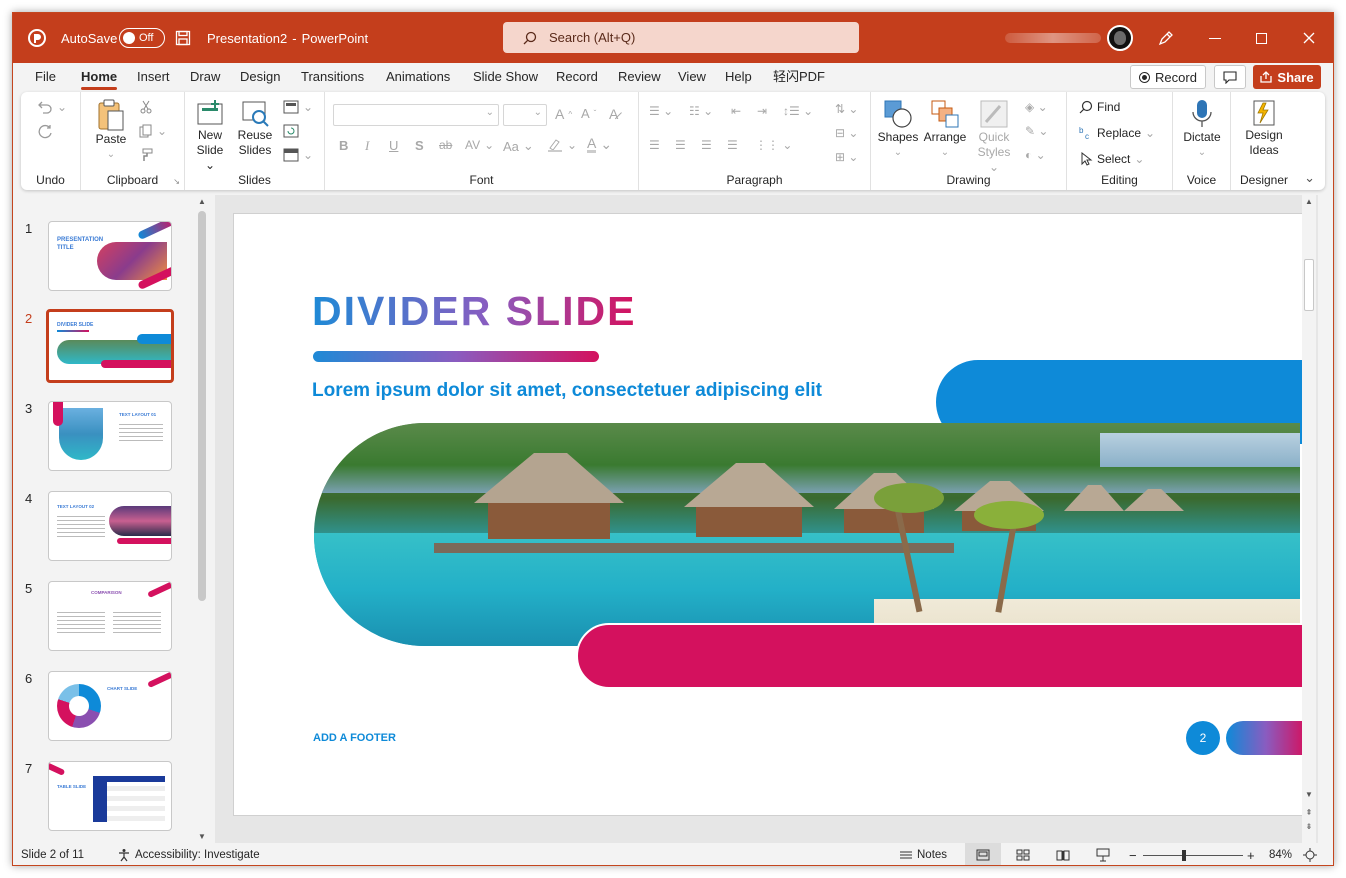 The image size is (1346, 878). What do you see at coordinates (599, 144) in the screenshot?
I see `font-color-button: A ⌄` at bounding box center [599, 144].